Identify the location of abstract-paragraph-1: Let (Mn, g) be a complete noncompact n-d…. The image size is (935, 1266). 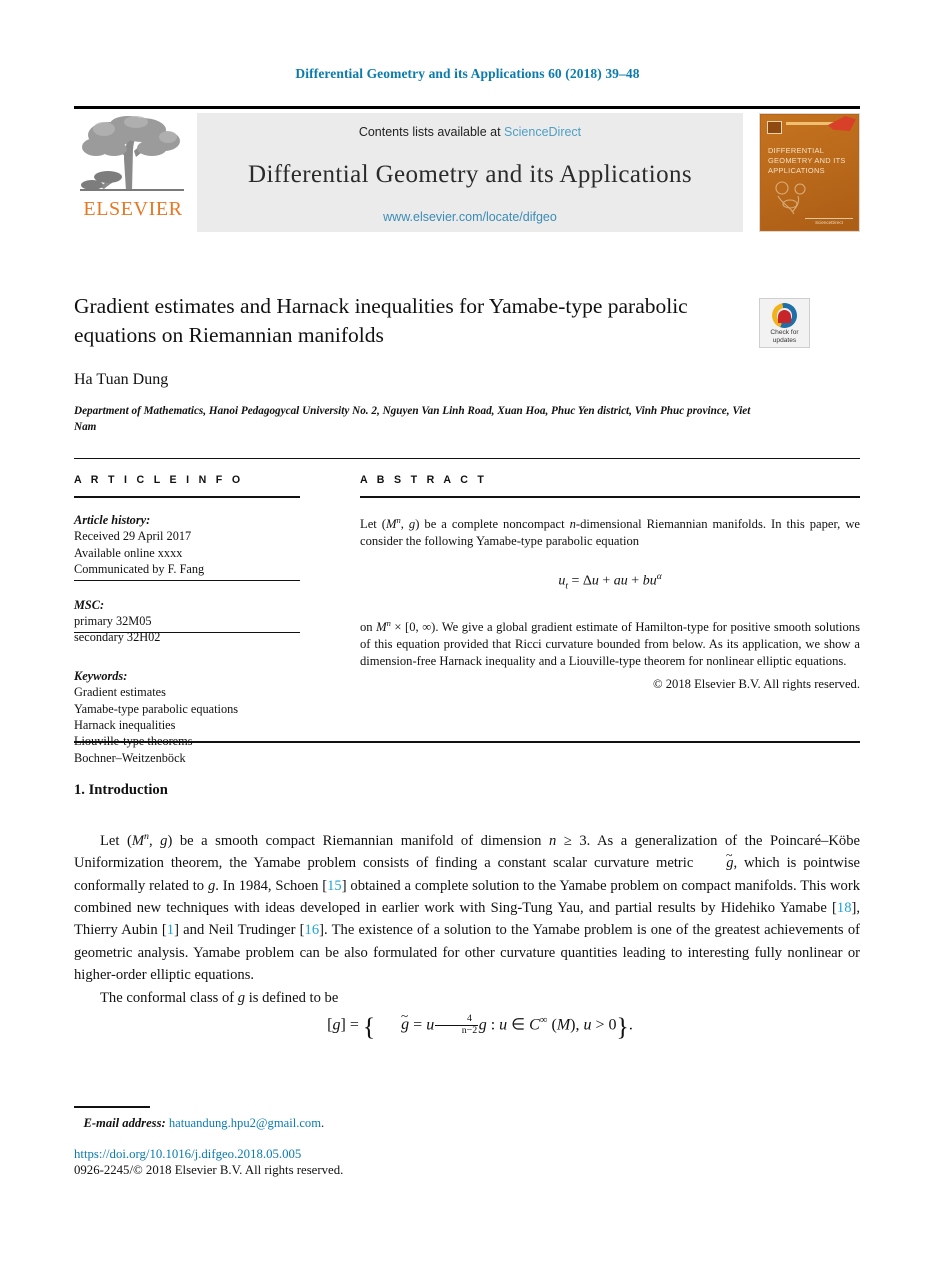
(610, 531).